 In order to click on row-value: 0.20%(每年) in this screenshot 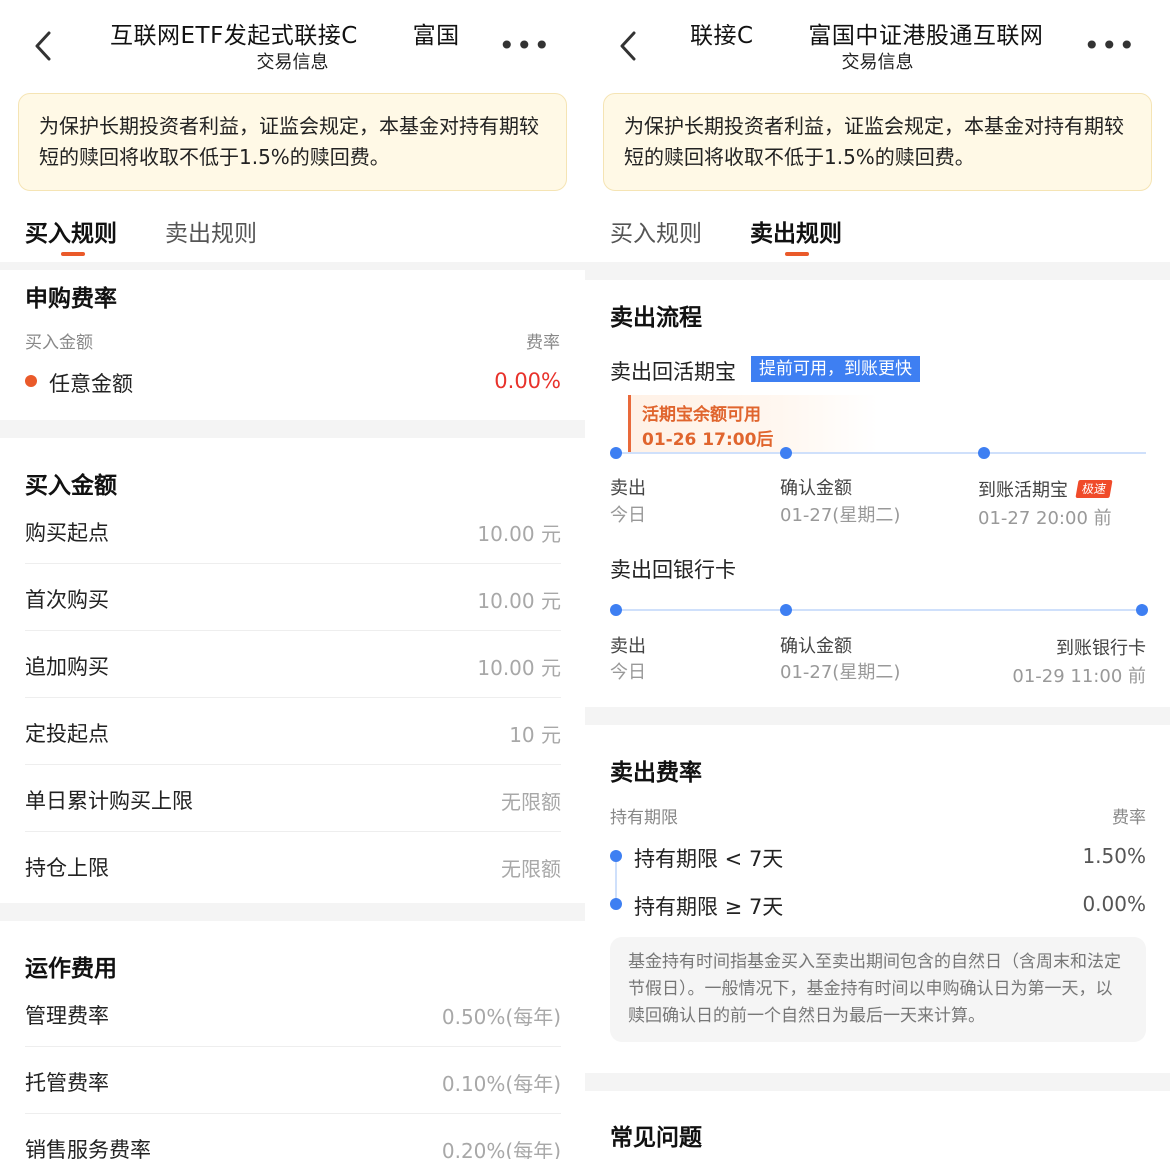, I will do `click(501, 1149)`.